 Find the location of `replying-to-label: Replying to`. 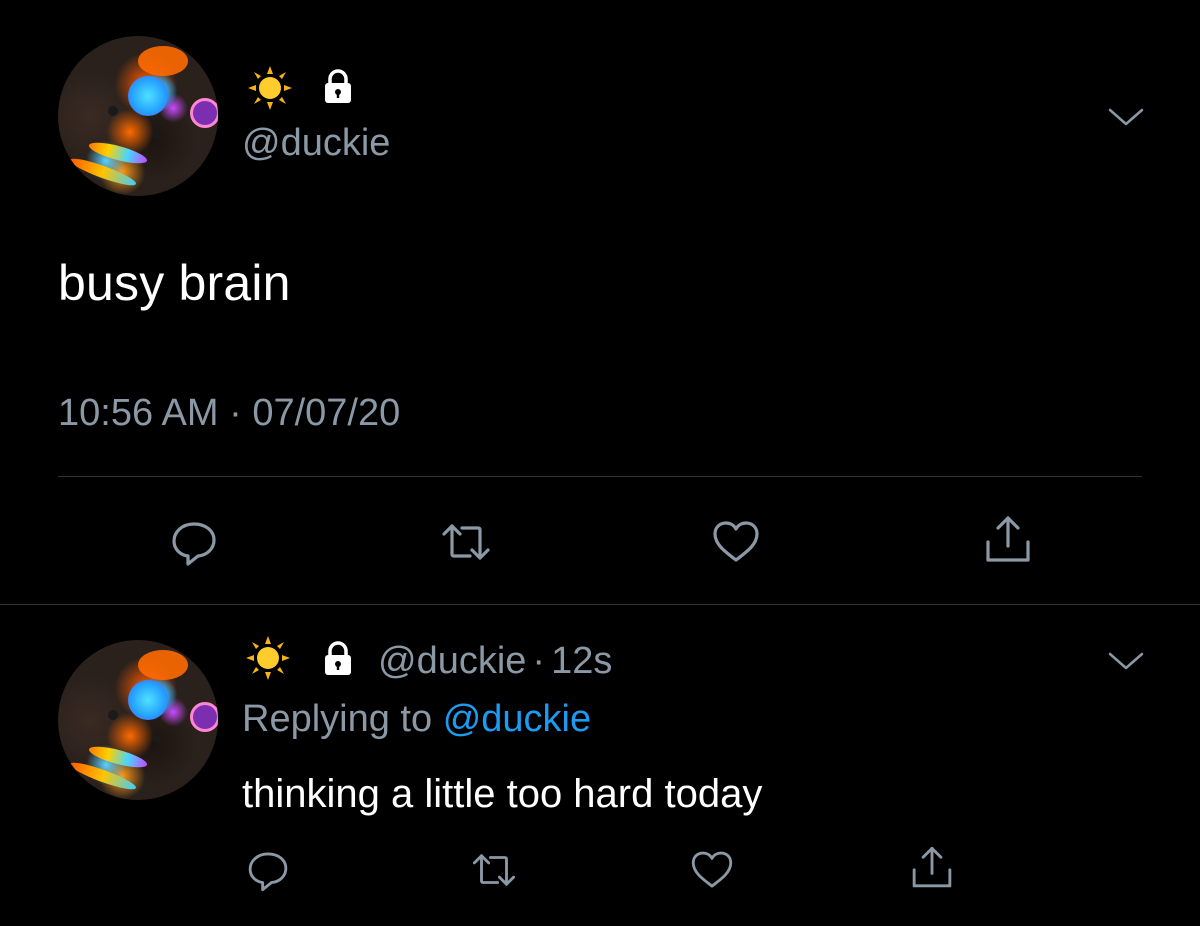

replying-to-label: Replying to is located at coordinates (337, 719).